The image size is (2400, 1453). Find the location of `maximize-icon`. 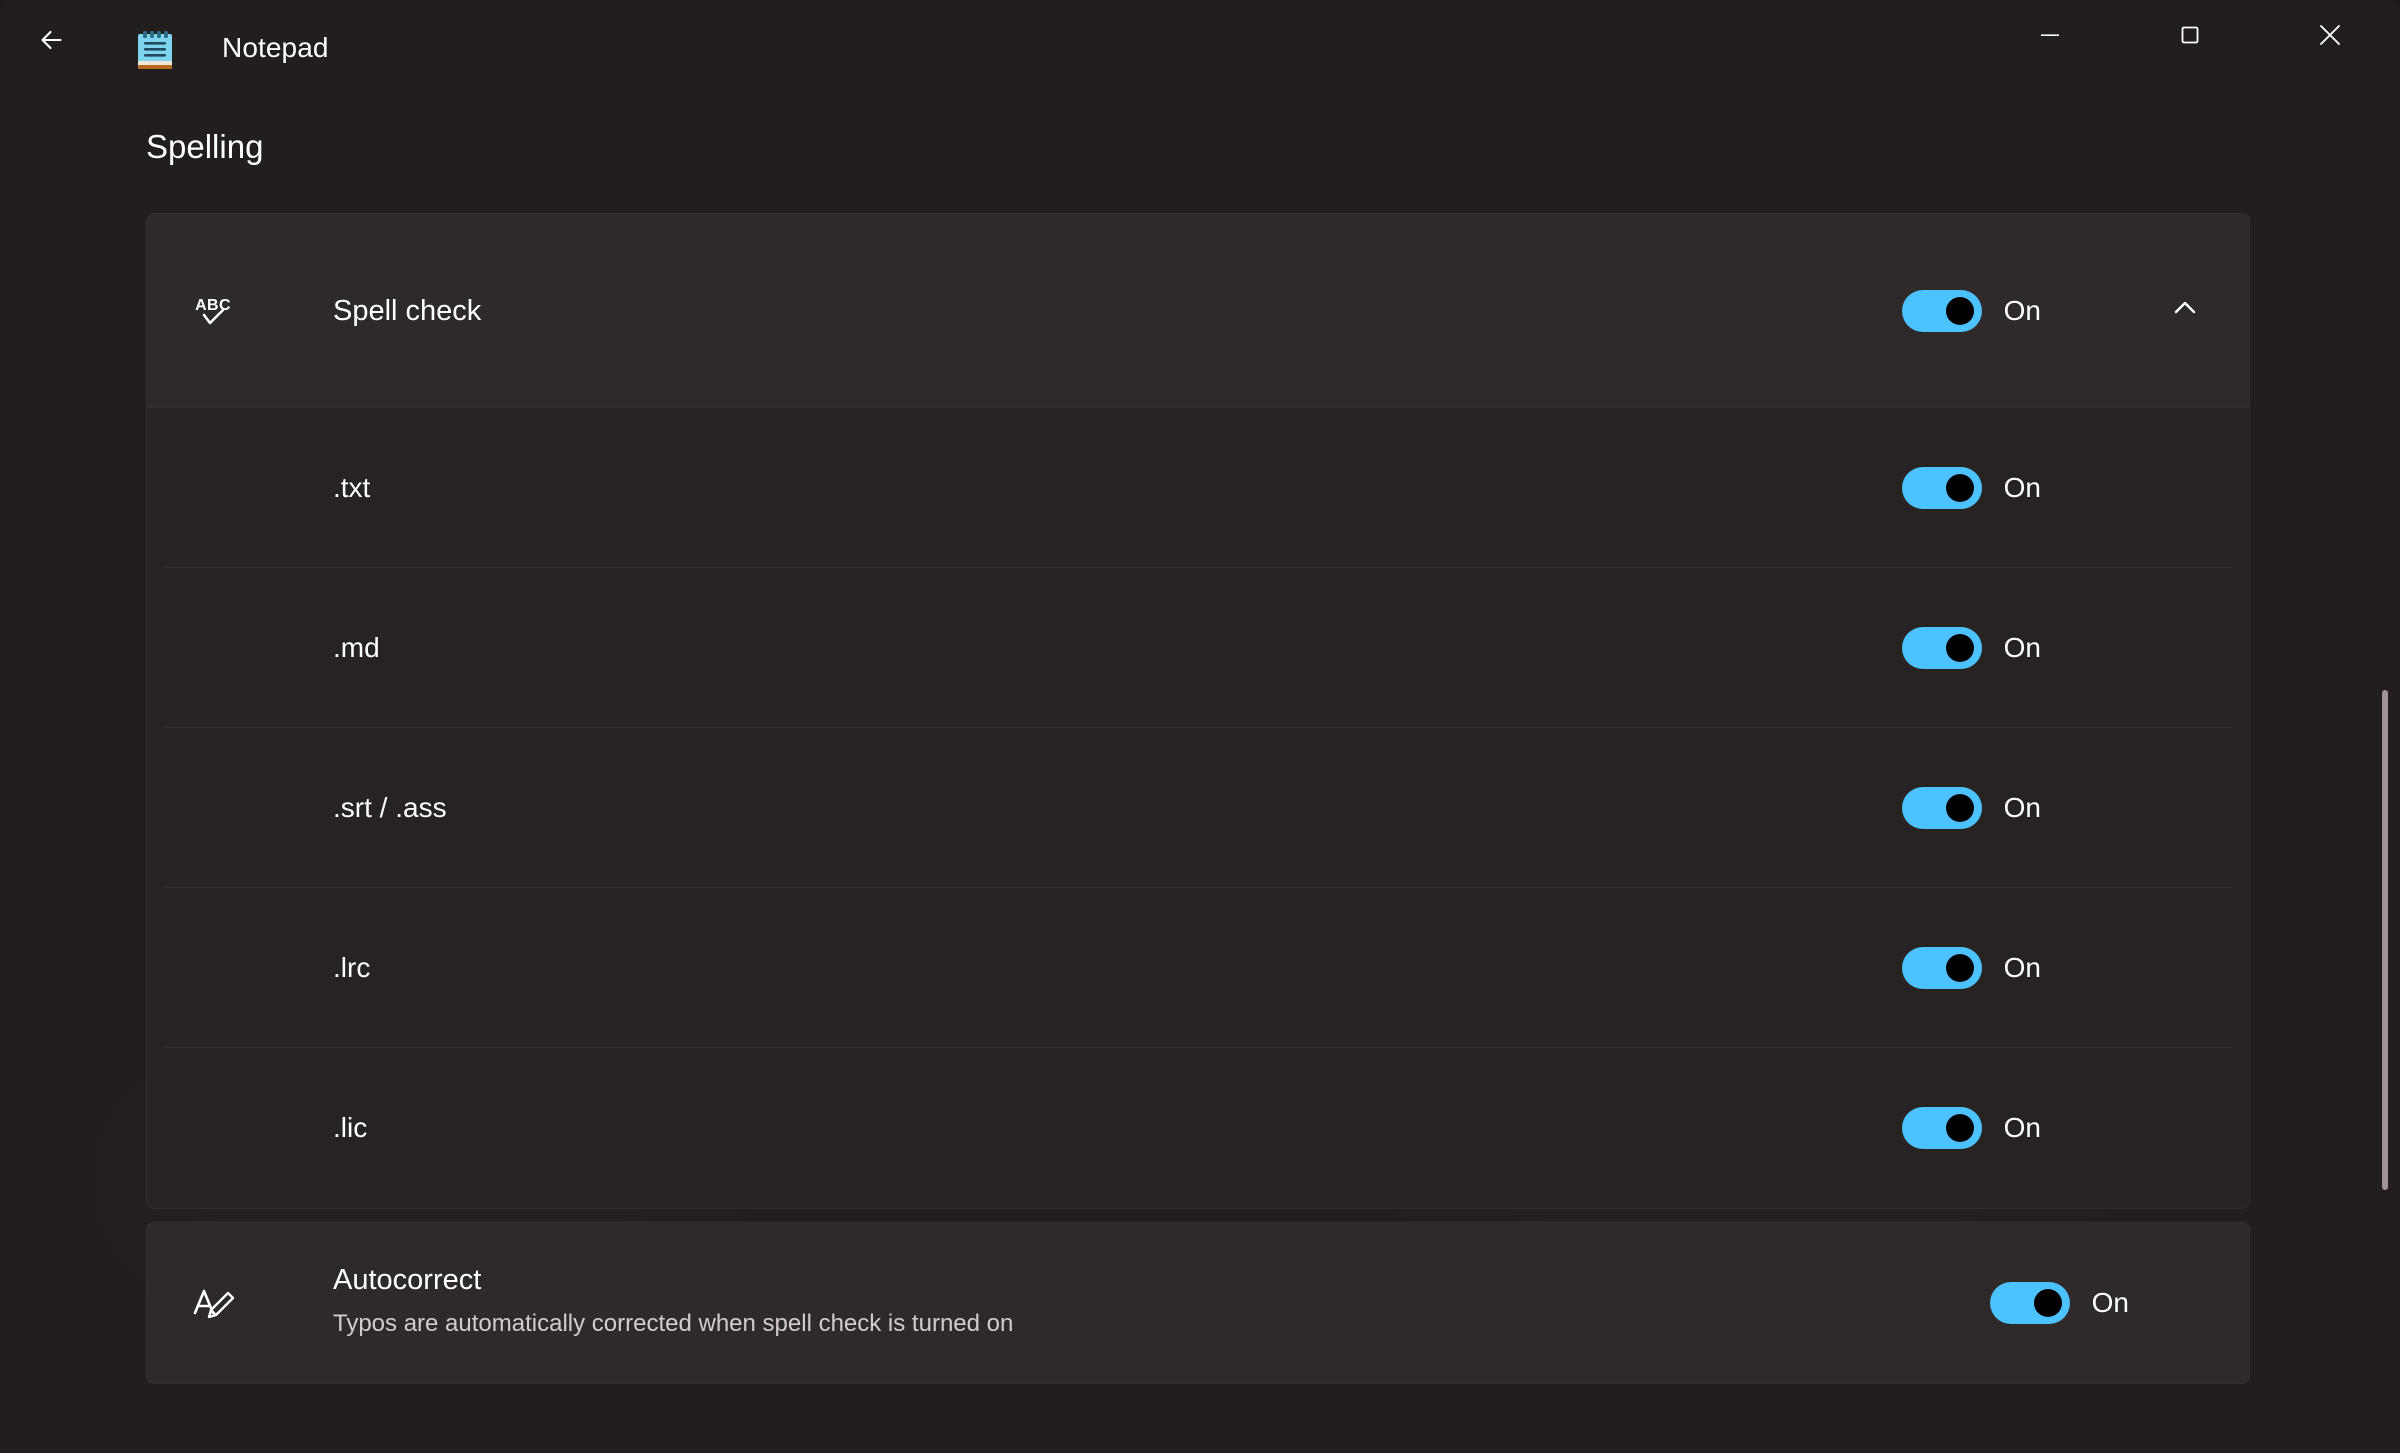

maximize-icon is located at coordinates (2190, 37).